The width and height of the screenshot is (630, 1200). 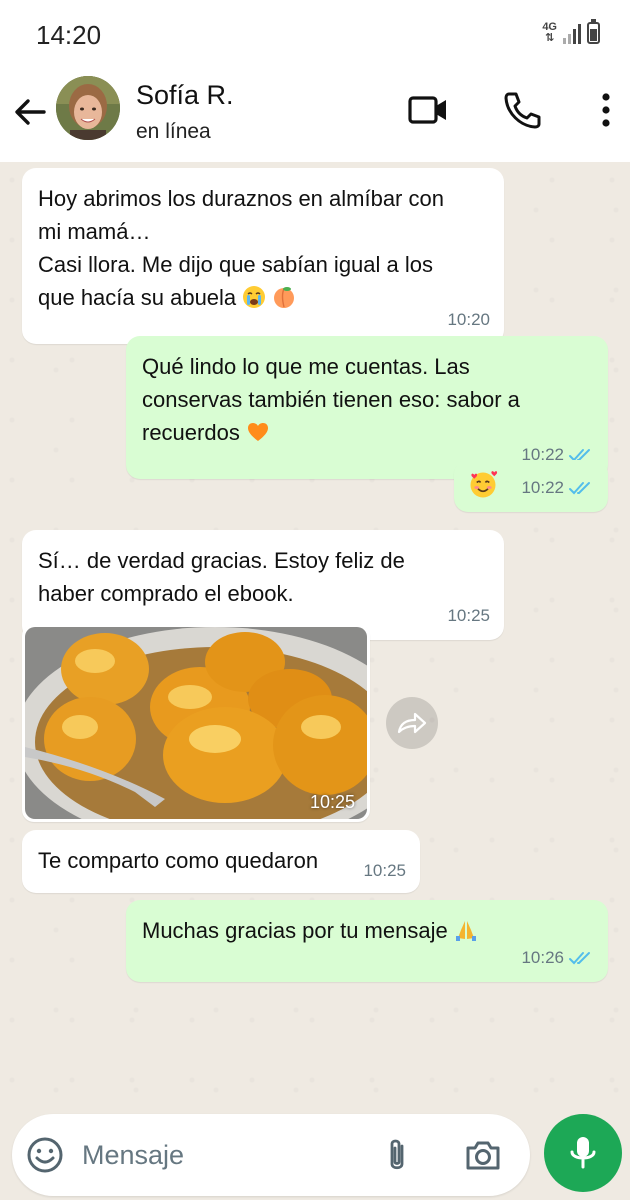 I want to click on message-time: 10:22, so click(x=542, y=487).